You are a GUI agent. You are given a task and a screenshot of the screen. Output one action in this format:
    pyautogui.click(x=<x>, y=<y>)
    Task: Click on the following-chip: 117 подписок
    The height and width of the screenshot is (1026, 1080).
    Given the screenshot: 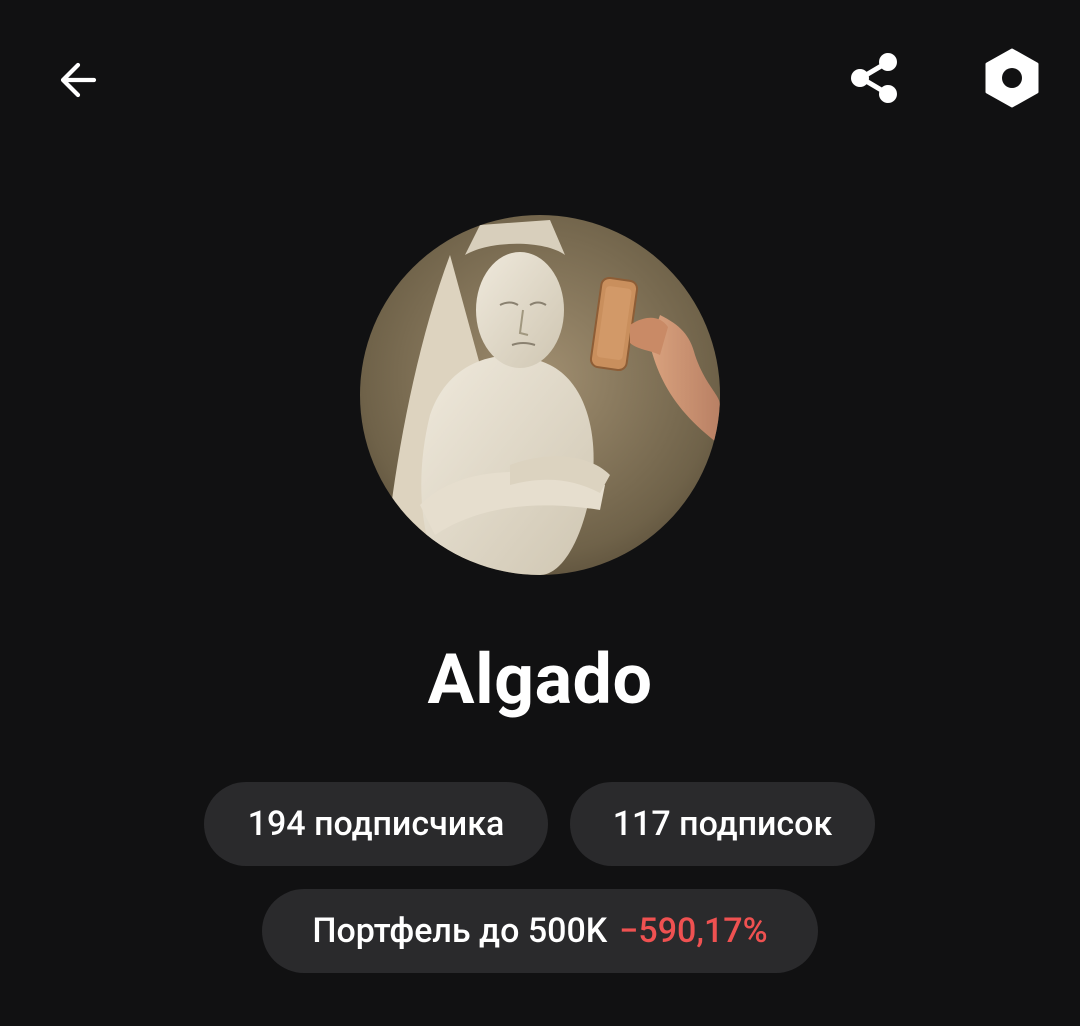 What is the action you would take?
    pyautogui.click(x=722, y=824)
    